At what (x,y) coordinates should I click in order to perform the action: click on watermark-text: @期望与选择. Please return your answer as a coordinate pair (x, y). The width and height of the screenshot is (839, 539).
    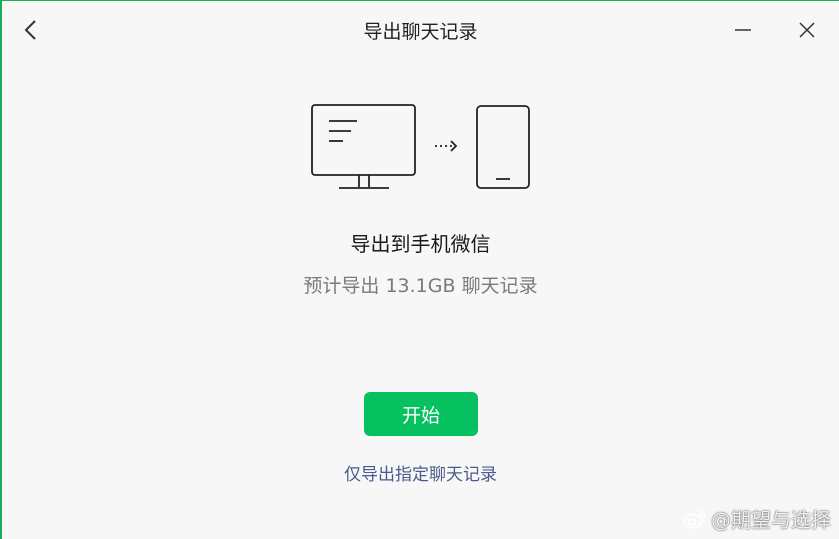
    Looking at the image, I should click on (771, 520).